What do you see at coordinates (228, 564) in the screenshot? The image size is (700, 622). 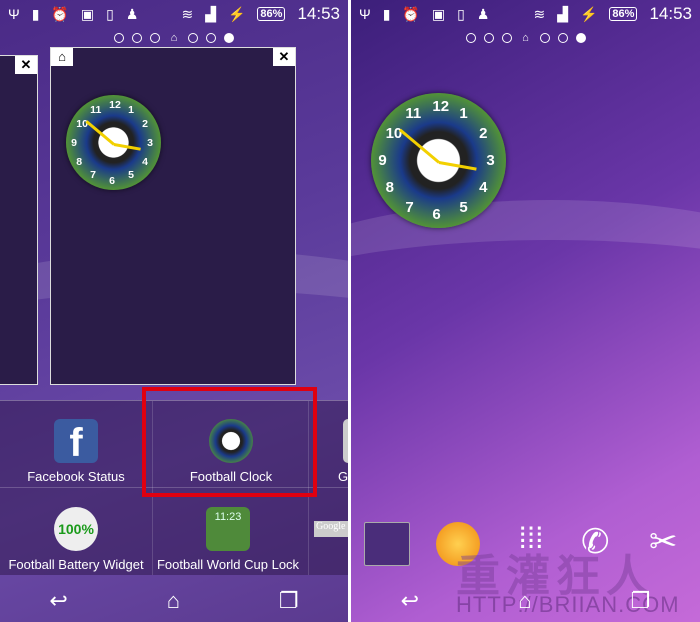 I see `widget-label: Football World Cup Lock` at bounding box center [228, 564].